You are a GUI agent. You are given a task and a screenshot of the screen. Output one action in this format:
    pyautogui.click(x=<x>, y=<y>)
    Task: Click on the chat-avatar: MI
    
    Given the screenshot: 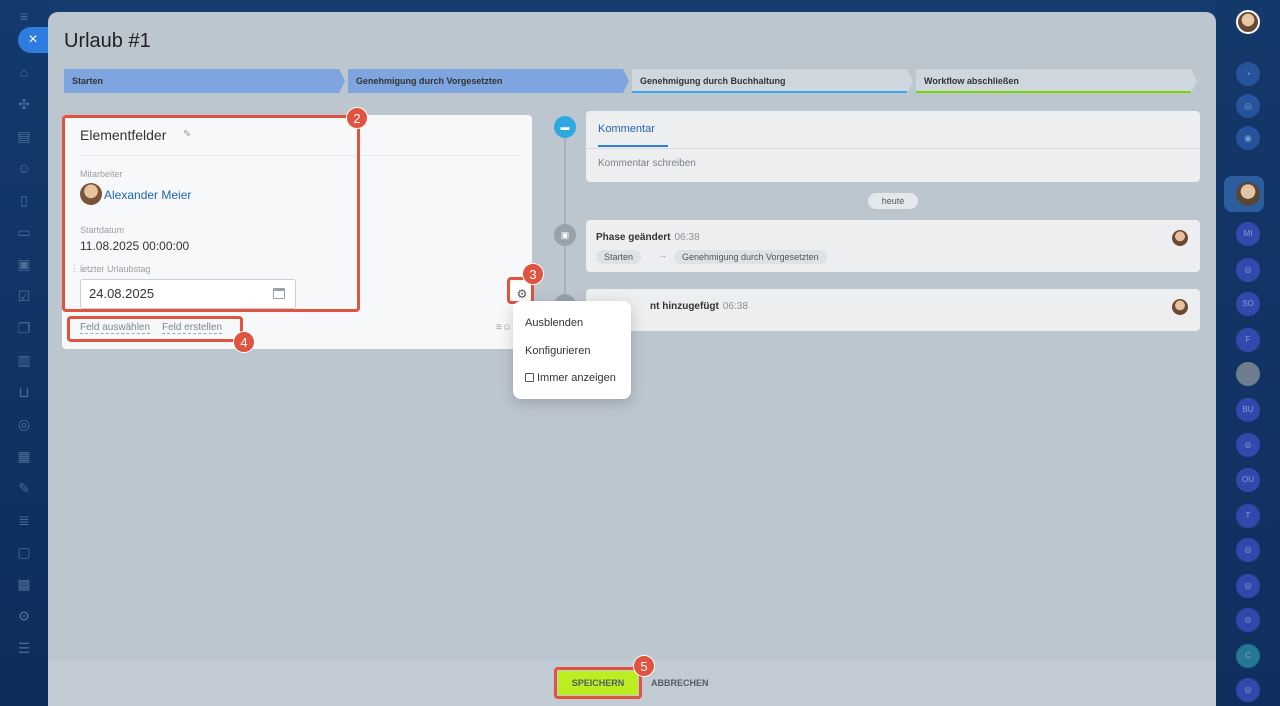 What is the action you would take?
    pyautogui.click(x=1248, y=234)
    